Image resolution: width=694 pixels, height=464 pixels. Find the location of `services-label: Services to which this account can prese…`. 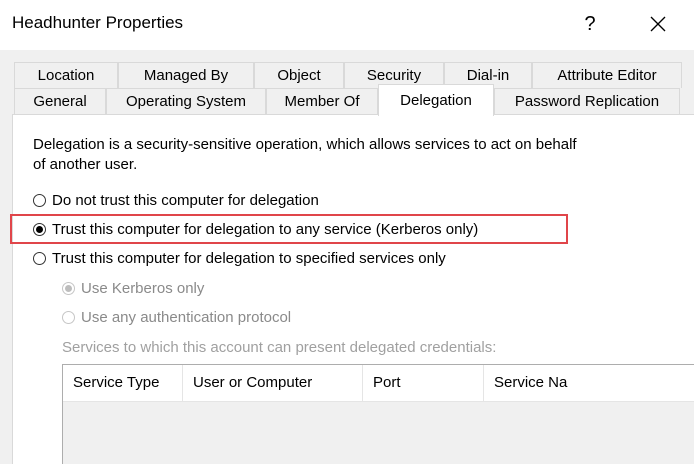

services-label: Services to which this account can prese… is located at coordinates (279, 347).